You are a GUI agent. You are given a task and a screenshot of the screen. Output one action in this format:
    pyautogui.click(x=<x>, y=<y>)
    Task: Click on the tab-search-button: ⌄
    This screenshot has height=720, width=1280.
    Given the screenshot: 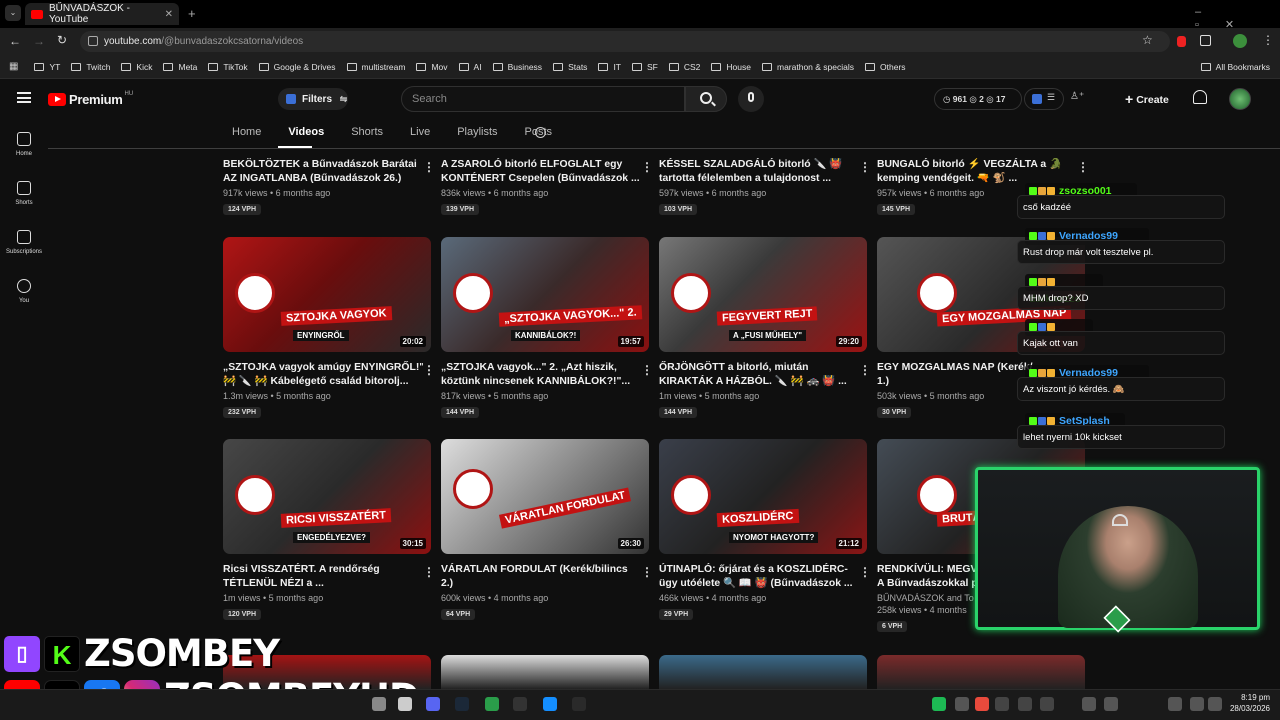 What is the action you would take?
    pyautogui.click(x=13, y=13)
    